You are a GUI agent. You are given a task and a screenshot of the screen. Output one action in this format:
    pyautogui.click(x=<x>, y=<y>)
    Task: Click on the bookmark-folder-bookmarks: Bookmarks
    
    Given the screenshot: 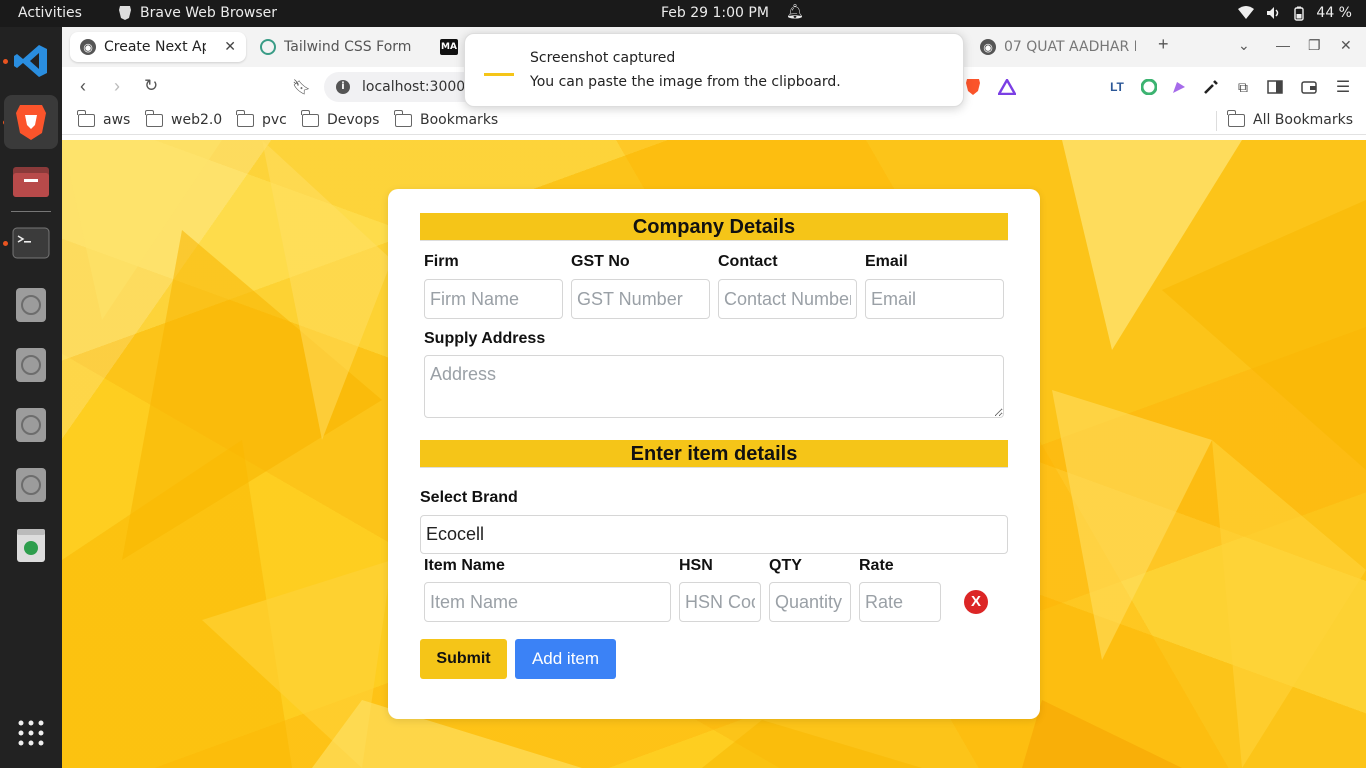 What is the action you would take?
    pyautogui.click(x=446, y=118)
    